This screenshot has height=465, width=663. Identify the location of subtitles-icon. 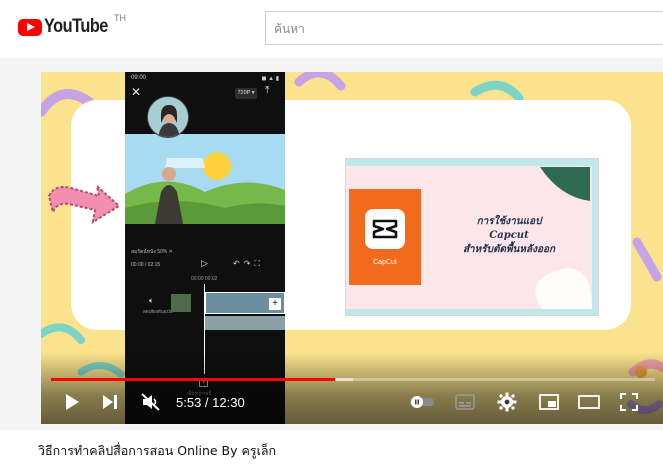
(465, 402).